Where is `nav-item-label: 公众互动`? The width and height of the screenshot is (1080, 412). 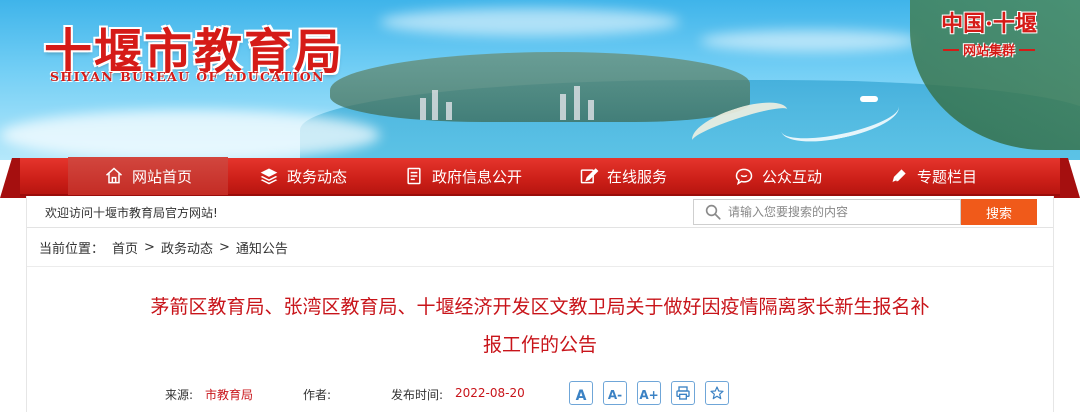
nav-item-label: 公众互动 is located at coordinates (791, 176).